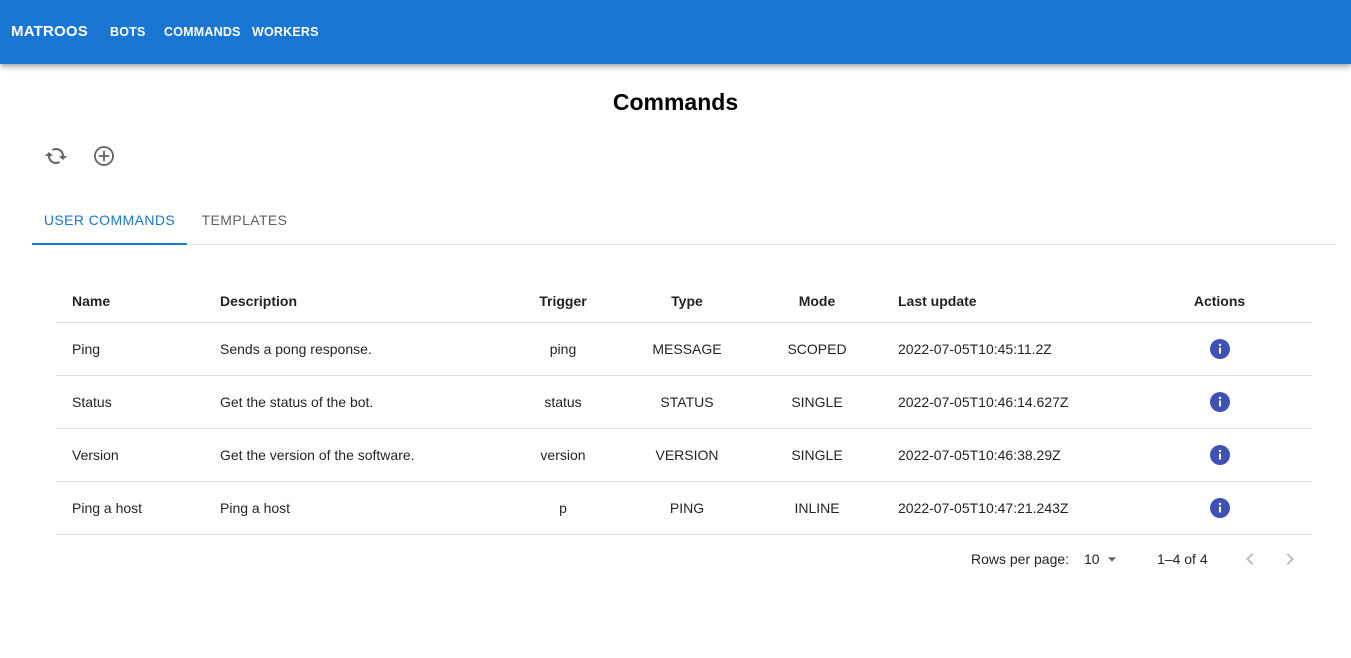  What do you see at coordinates (49, 32) in the screenshot?
I see `brand-logo: MATROOS` at bounding box center [49, 32].